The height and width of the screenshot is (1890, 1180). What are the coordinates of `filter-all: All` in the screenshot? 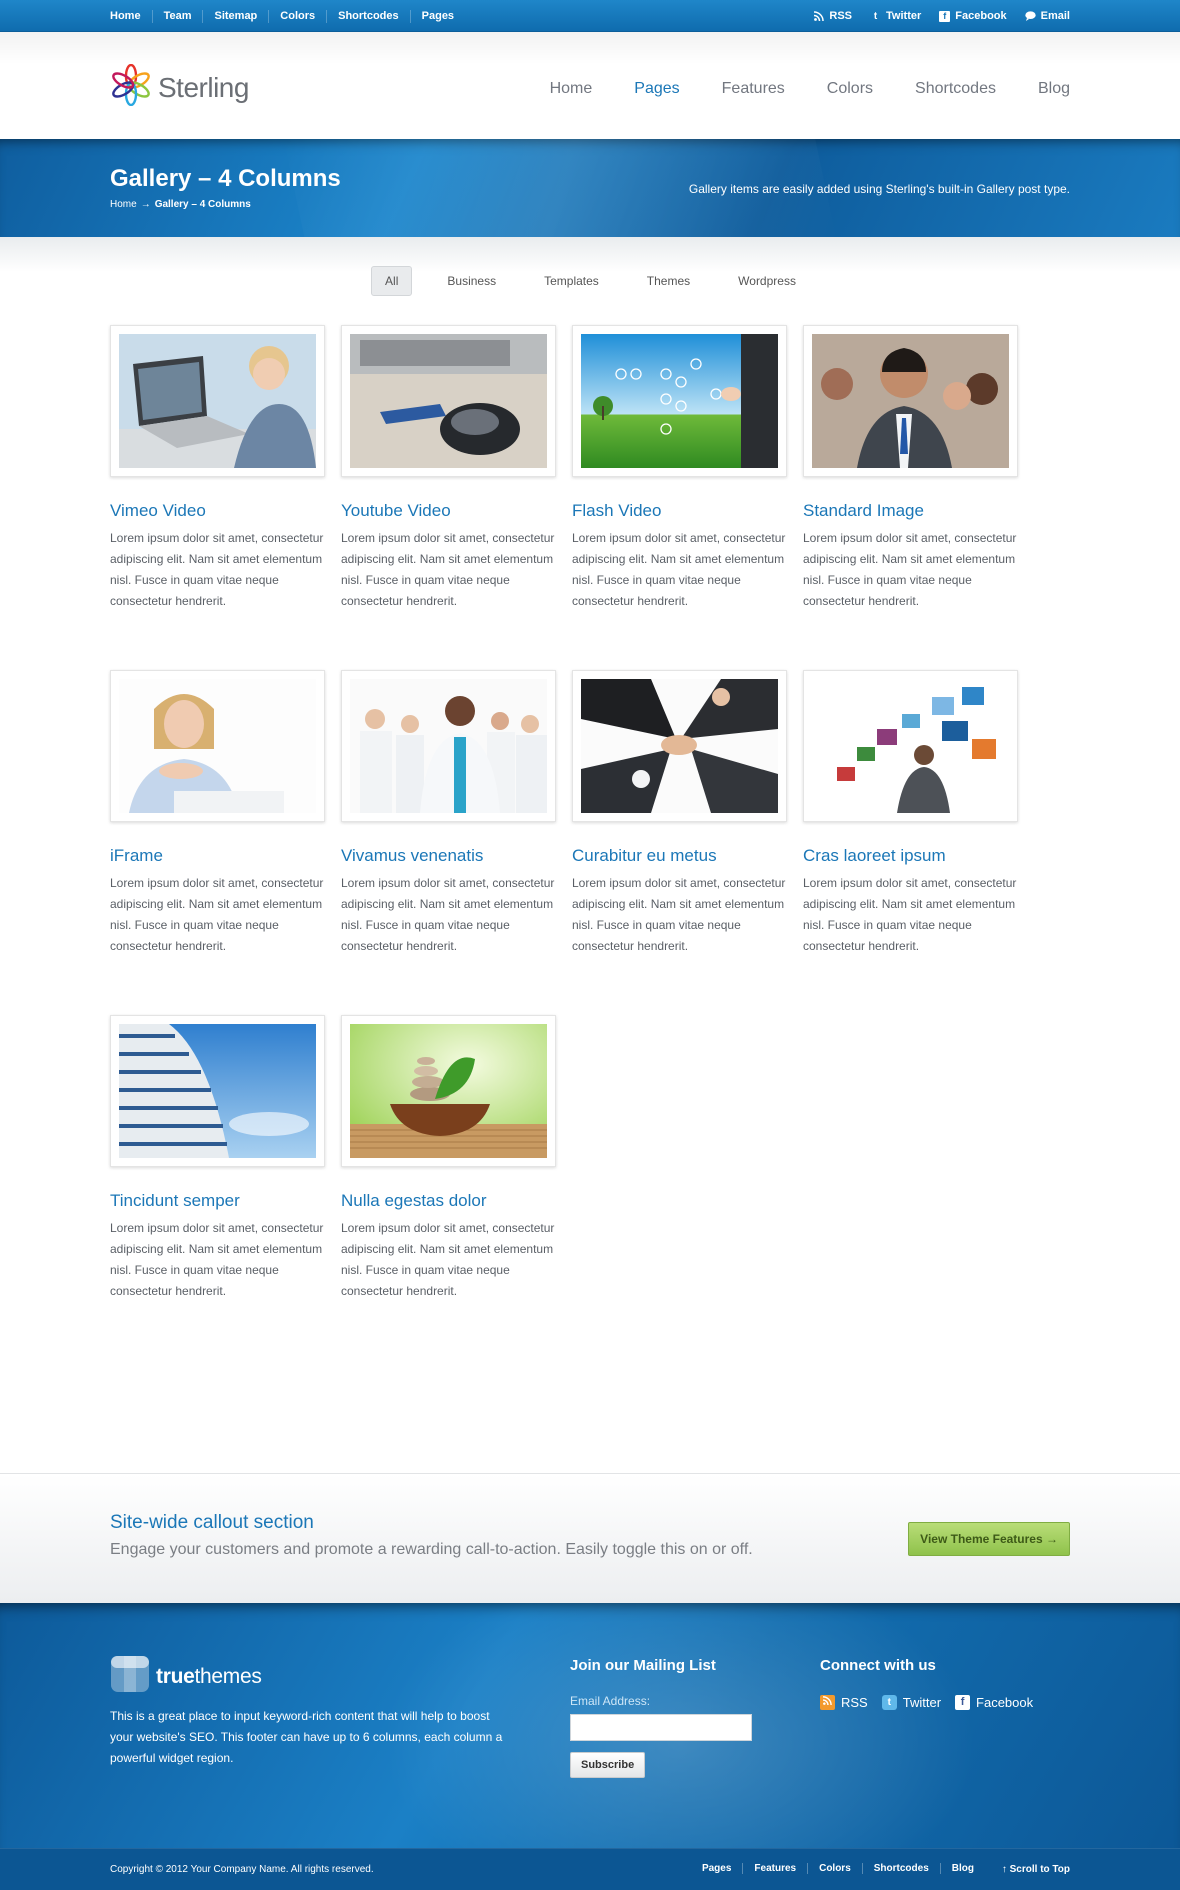 It's located at (392, 281).